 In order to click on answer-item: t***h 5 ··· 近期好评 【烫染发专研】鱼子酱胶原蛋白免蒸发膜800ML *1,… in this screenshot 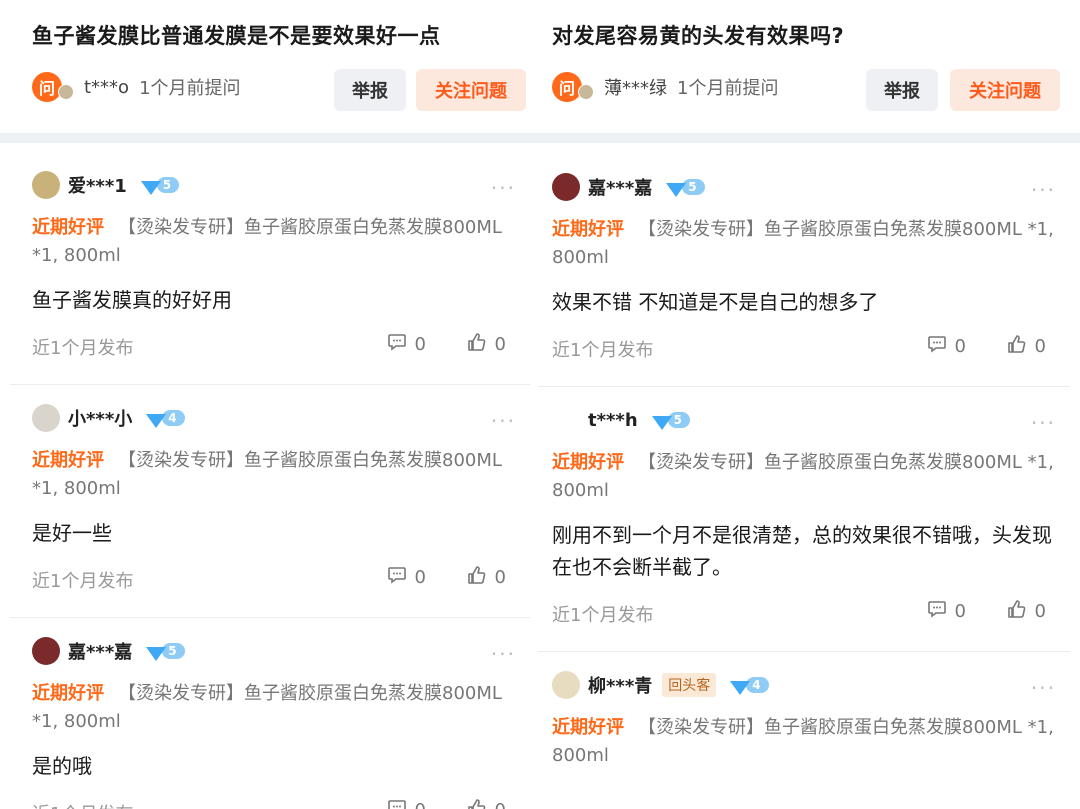, I will do `click(804, 519)`.